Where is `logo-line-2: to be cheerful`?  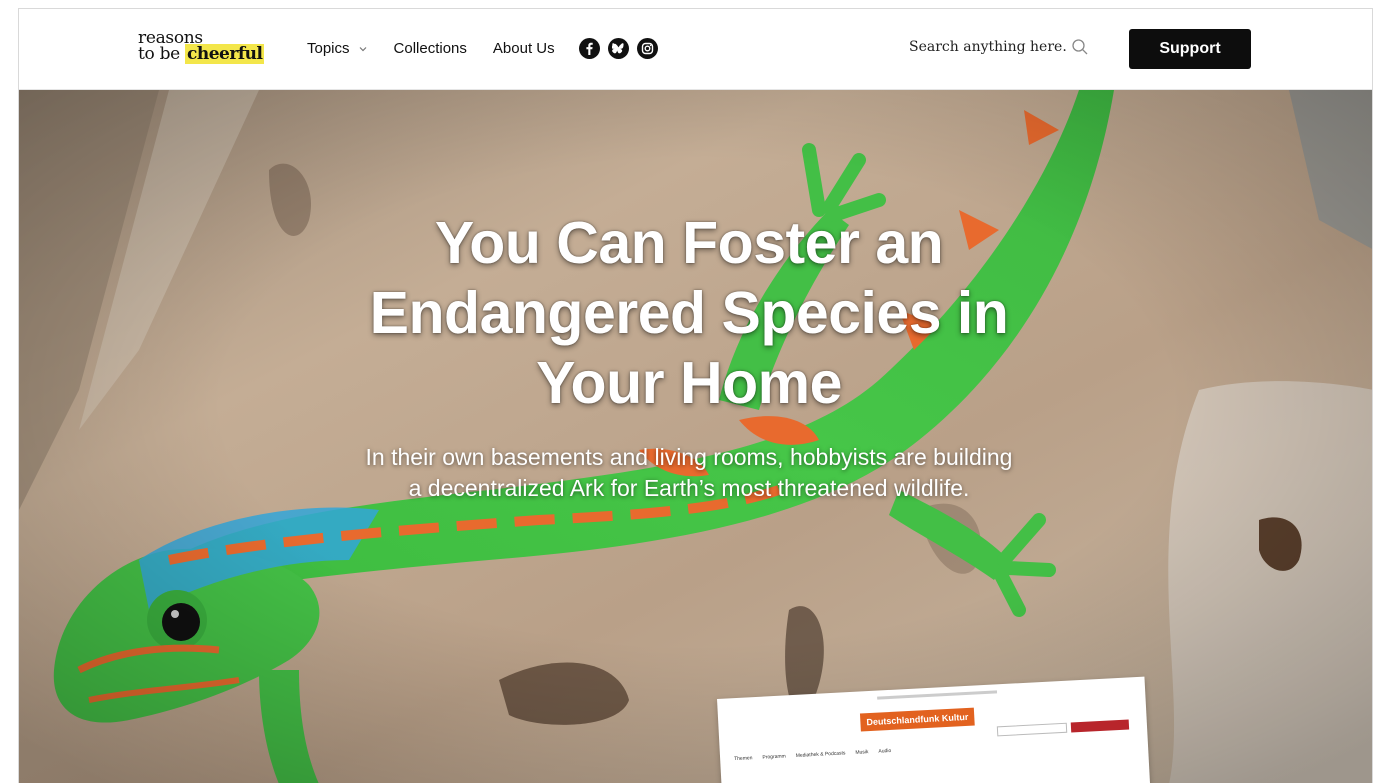
logo-line-2: to be cheerful is located at coordinates (208, 54).